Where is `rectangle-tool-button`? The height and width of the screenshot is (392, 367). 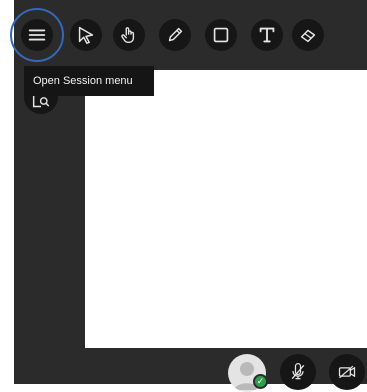
rectangle-tool-button is located at coordinates (221, 35).